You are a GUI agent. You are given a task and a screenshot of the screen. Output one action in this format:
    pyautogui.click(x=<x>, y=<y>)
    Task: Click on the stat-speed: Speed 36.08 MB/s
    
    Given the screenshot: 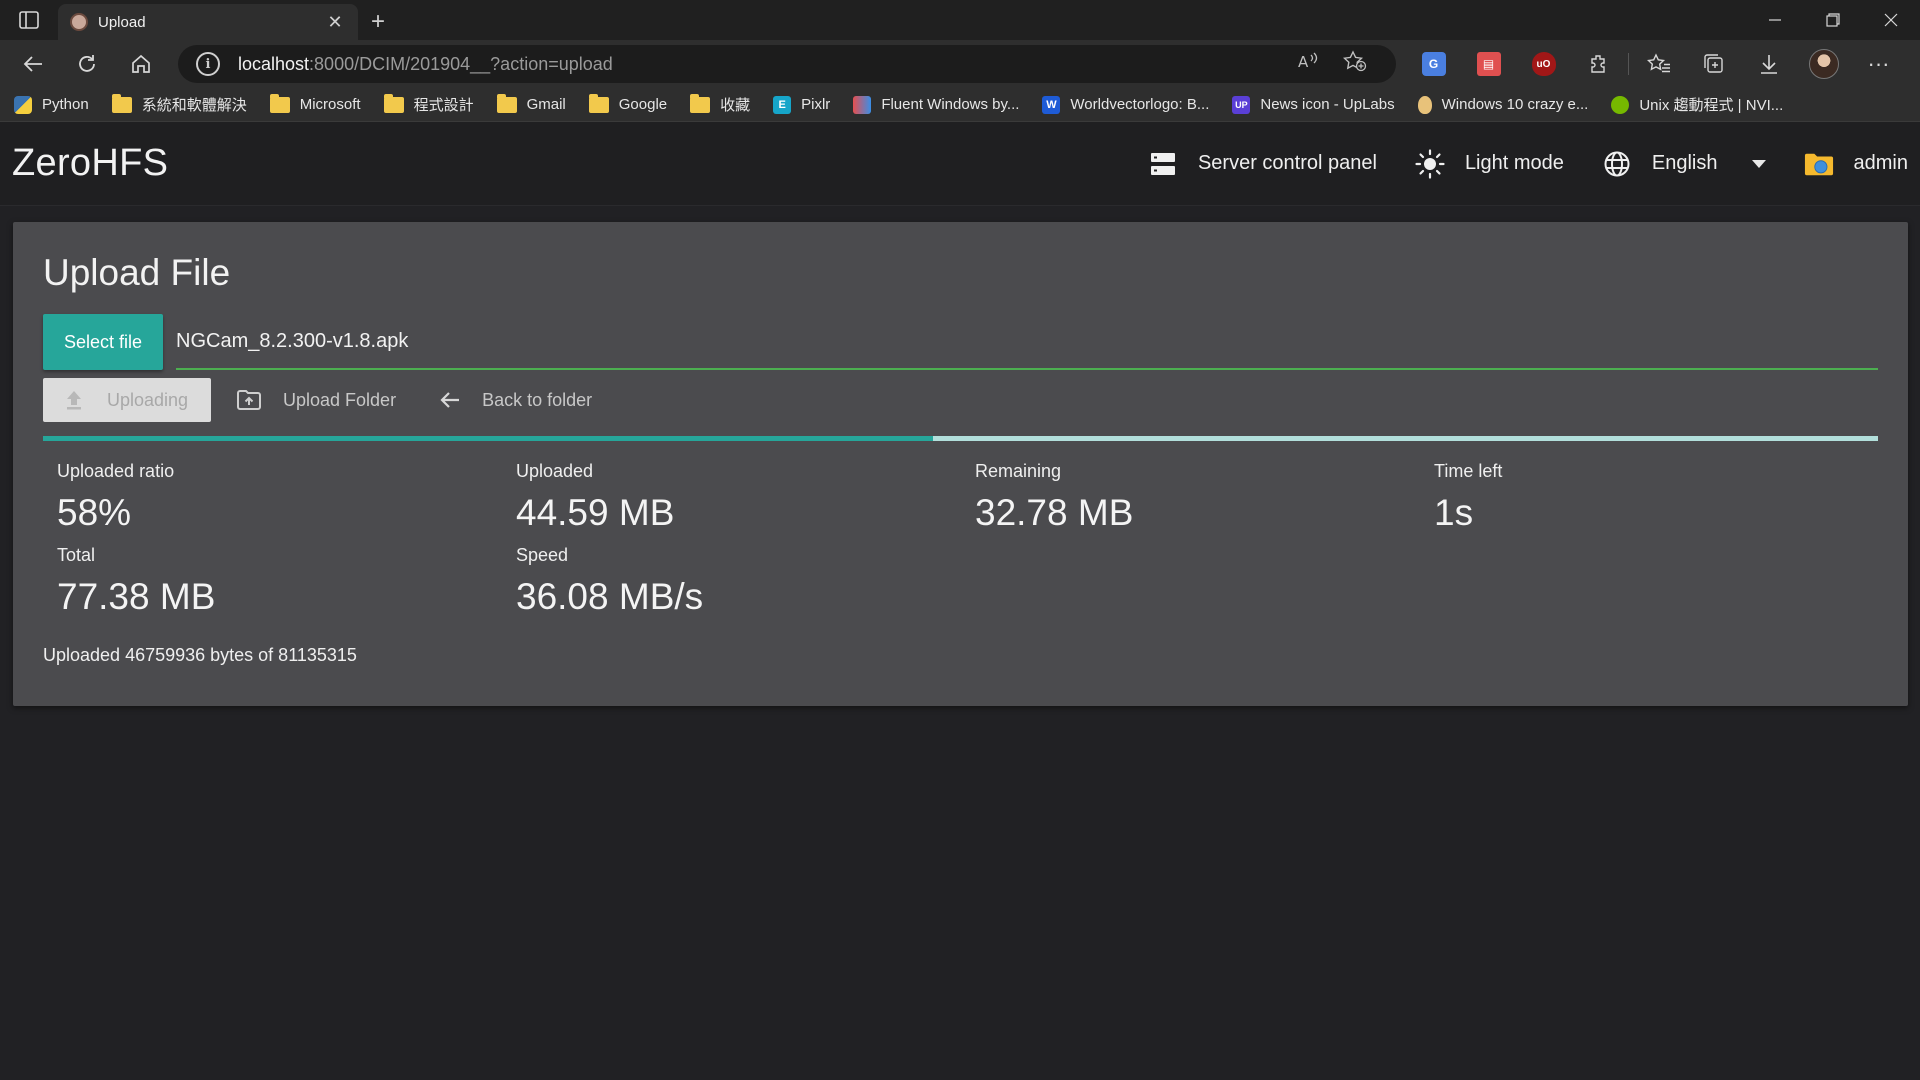 What is the action you would take?
    pyautogui.click(x=745, y=585)
    